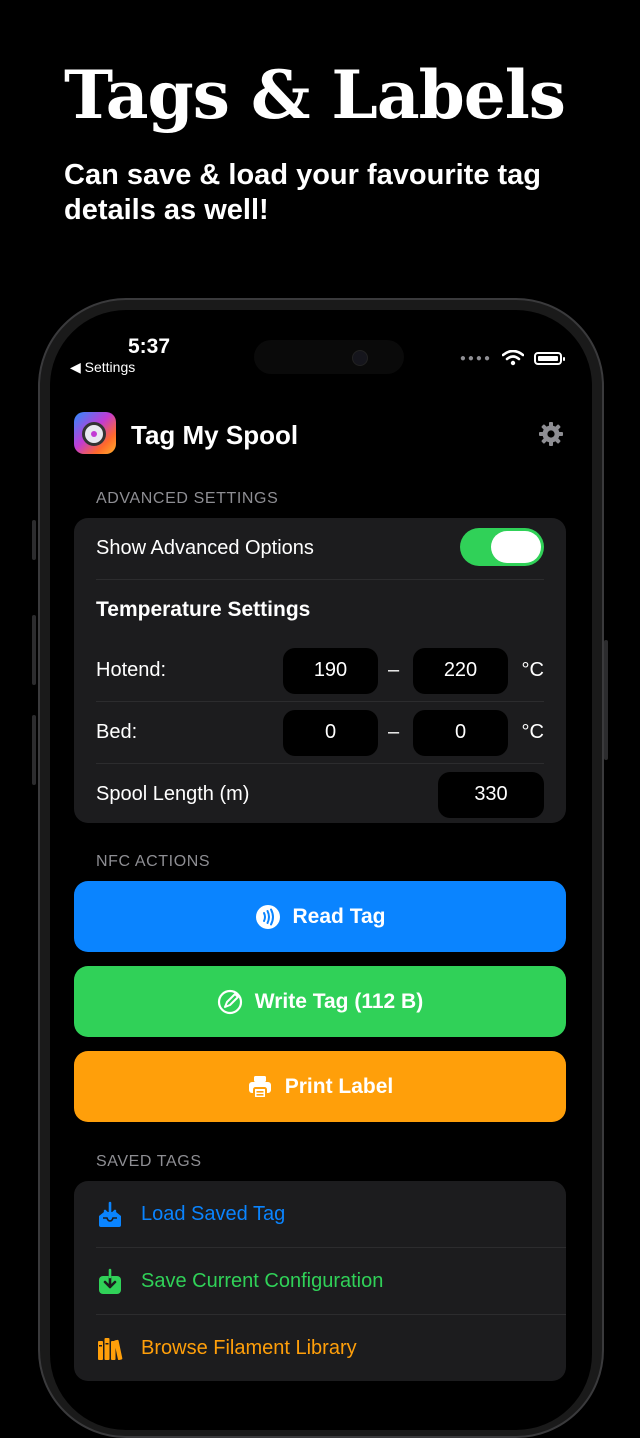 Image resolution: width=640 pixels, height=1438 pixels. I want to click on status-time: 5:37, so click(149, 346).